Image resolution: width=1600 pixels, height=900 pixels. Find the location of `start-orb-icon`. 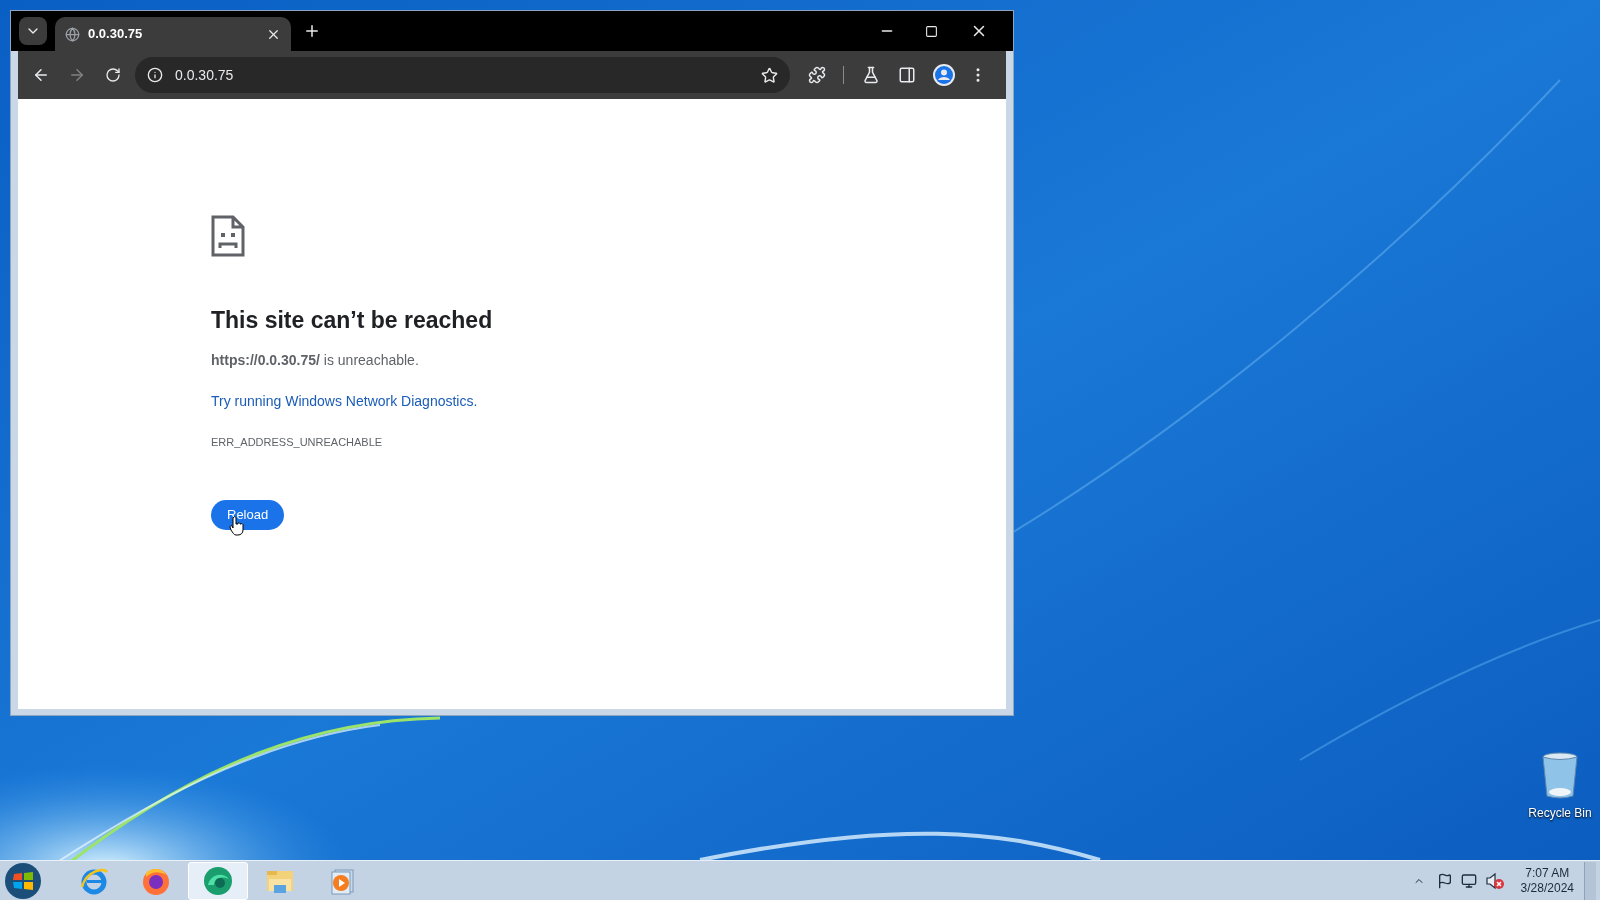

start-orb-icon is located at coordinates (23, 880).